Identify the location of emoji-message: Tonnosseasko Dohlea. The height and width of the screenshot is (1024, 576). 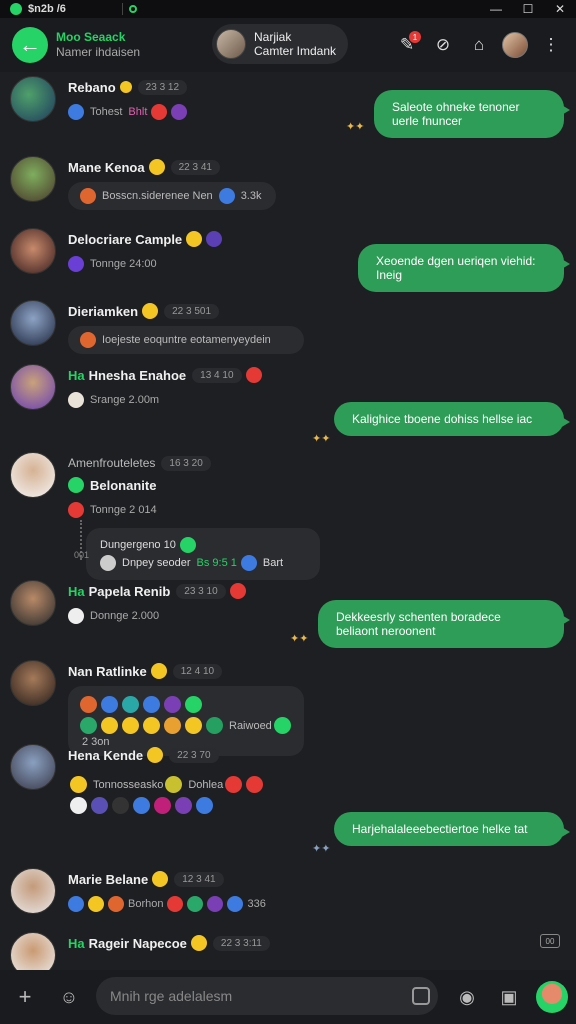
(186, 795).